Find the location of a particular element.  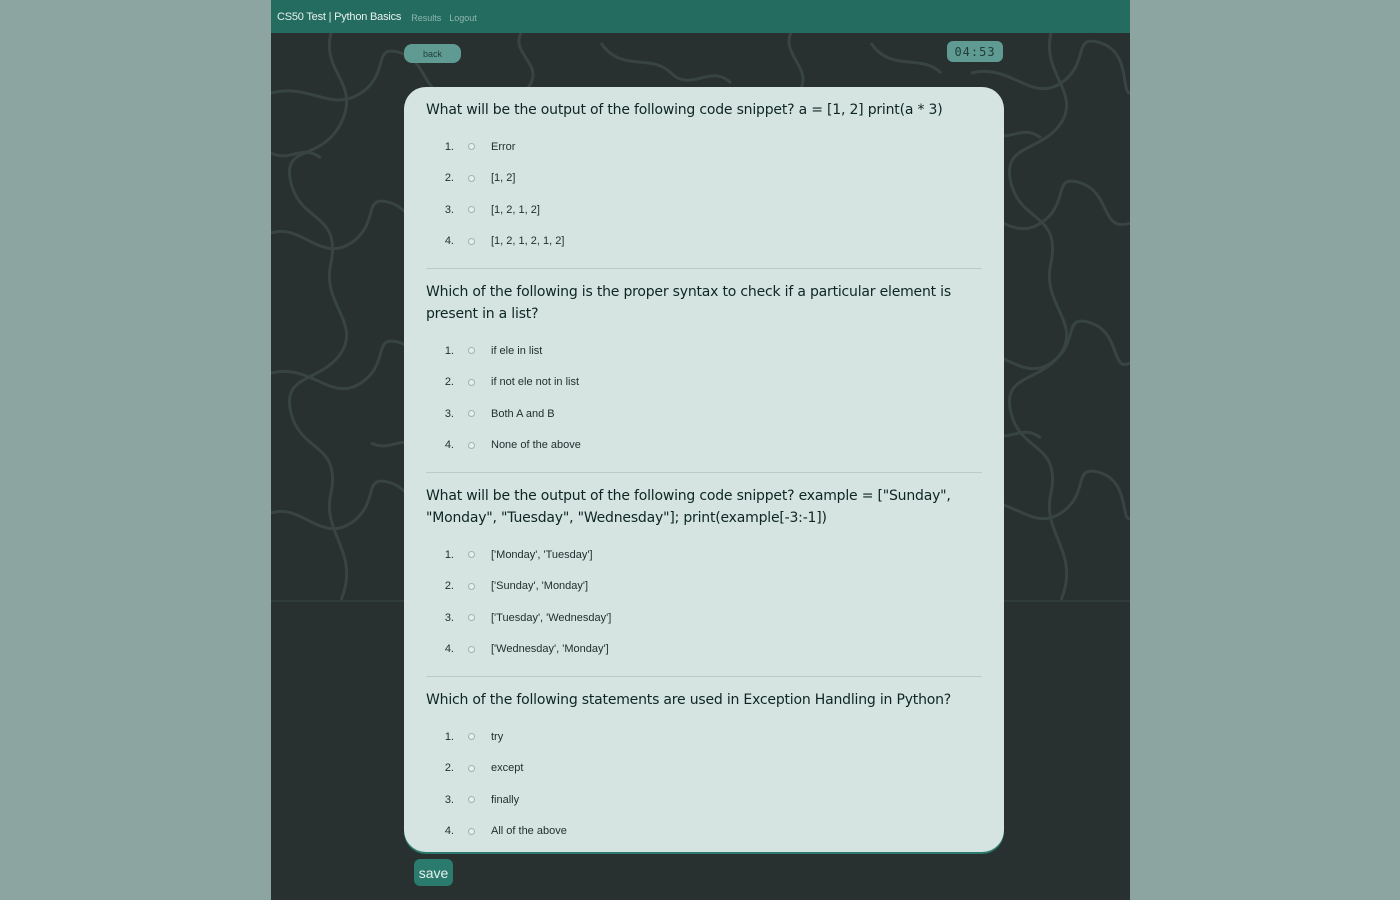

option-label: Both A and B is located at coordinates (523, 413).